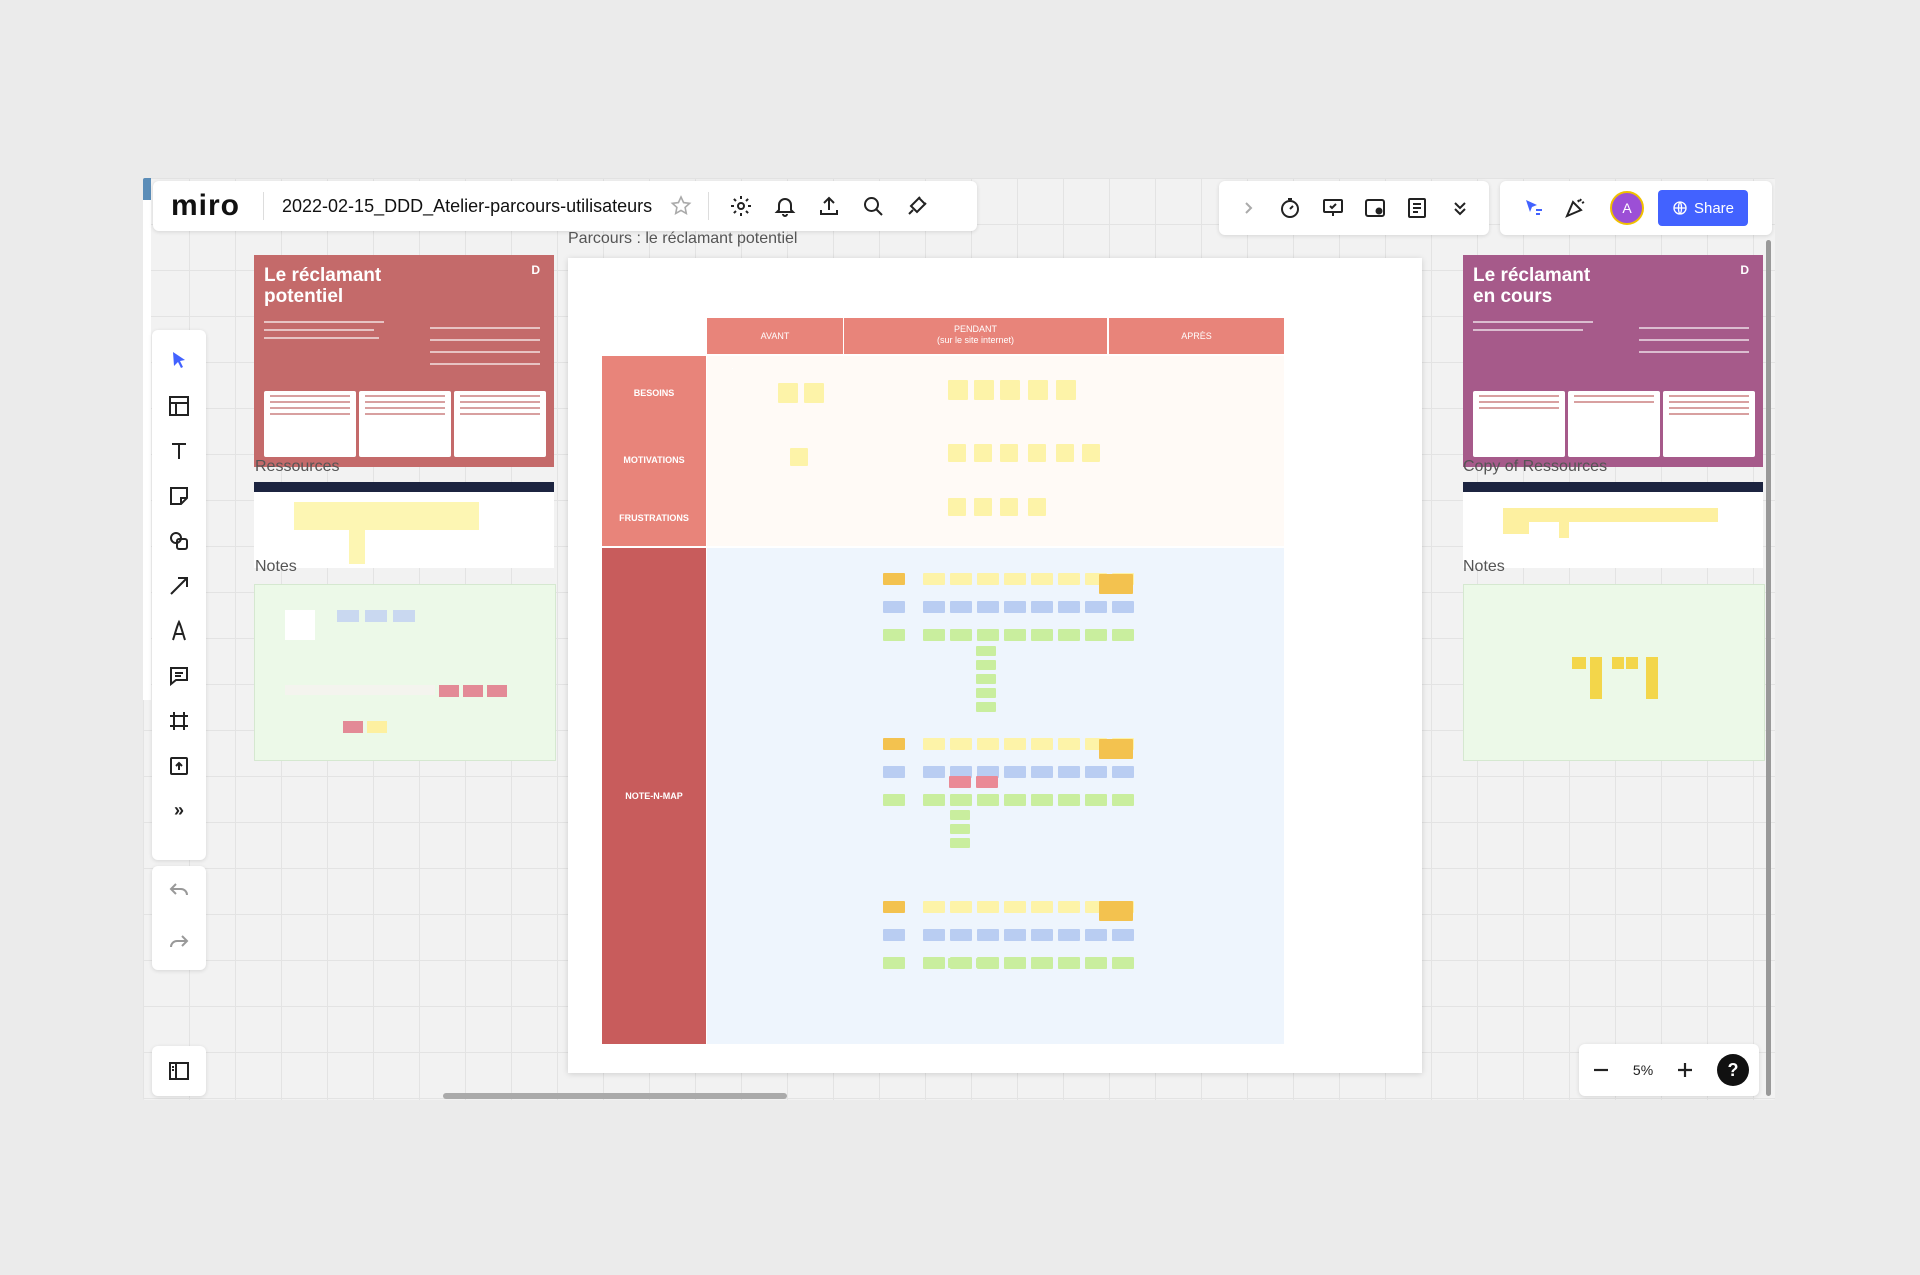 The image size is (1920, 1275). What do you see at coordinates (1703, 208) in the screenshot?
I see `share-button: Share` at bounding box center [1703, 208].